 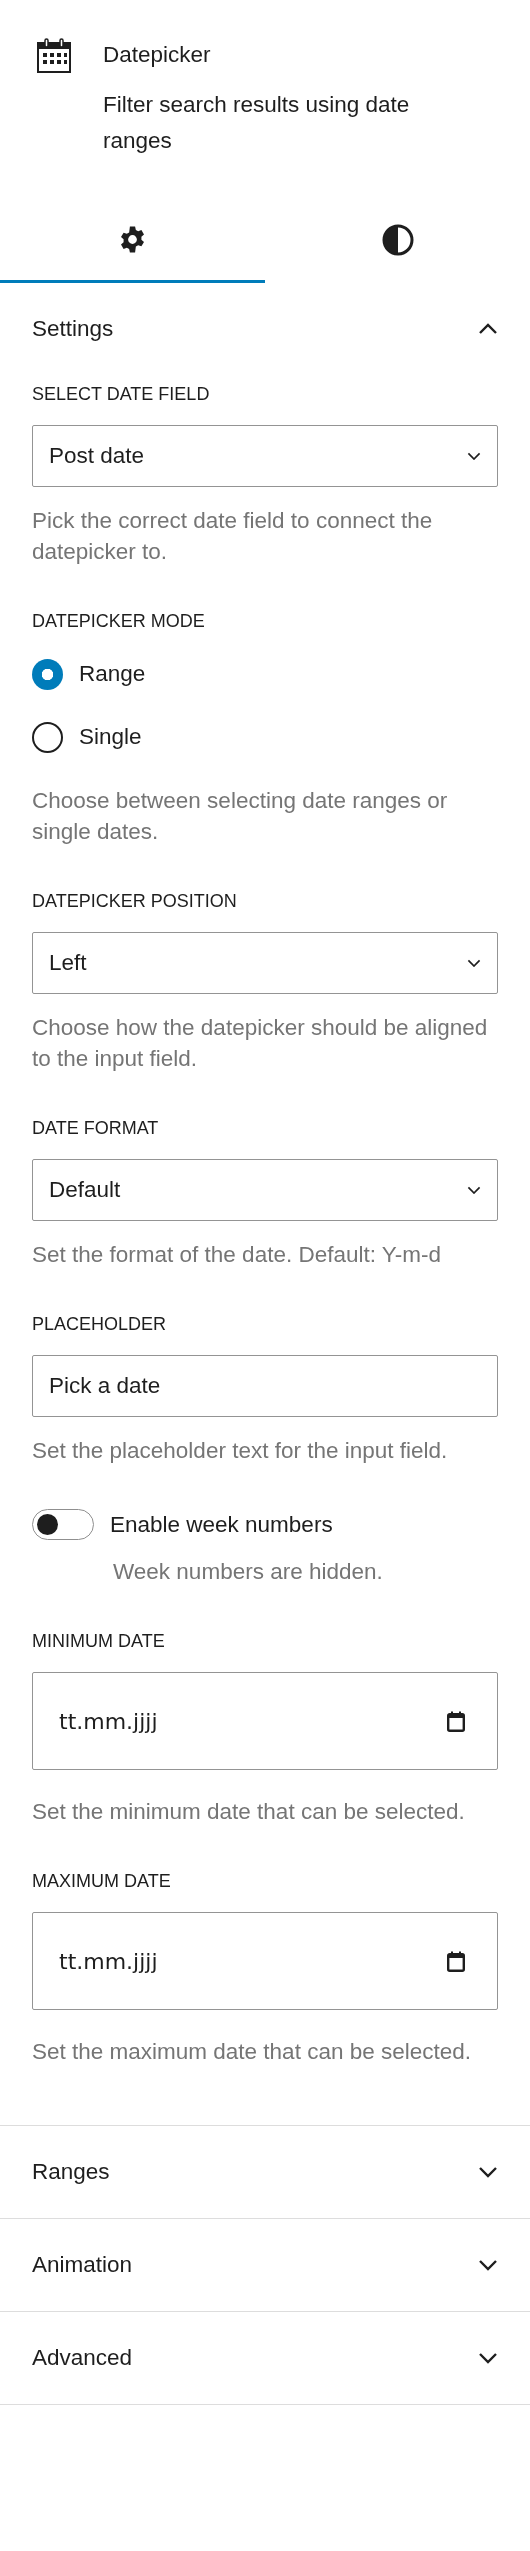 What do you see at coordinates (98, 1641) in the screenshot?
I see `field-label: MINIMUM DATE` at bounding box center [98, 1641].